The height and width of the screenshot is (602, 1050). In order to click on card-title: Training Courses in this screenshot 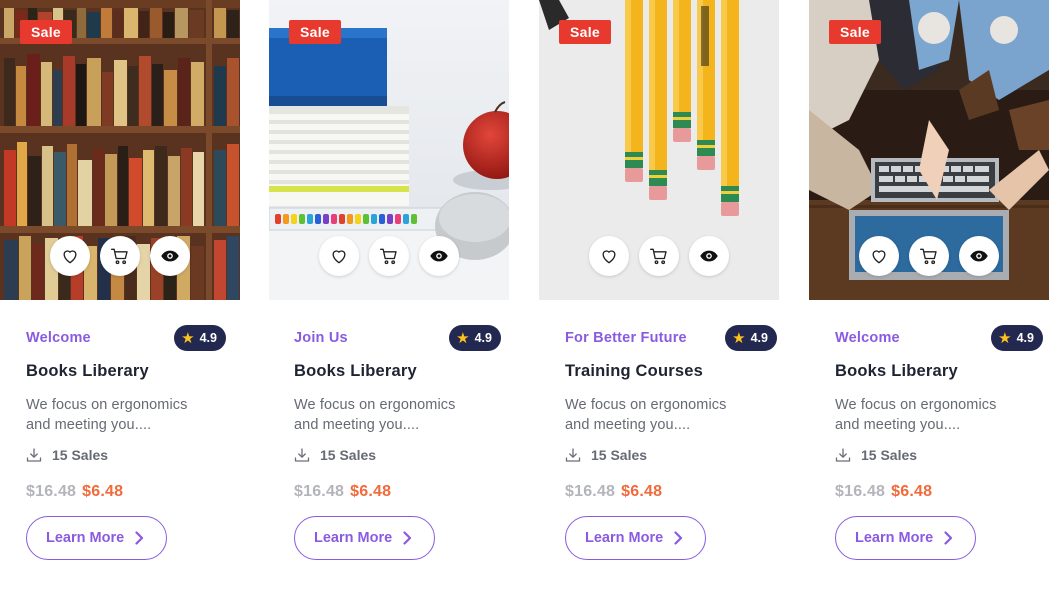, I will do `click(665, 371)`.